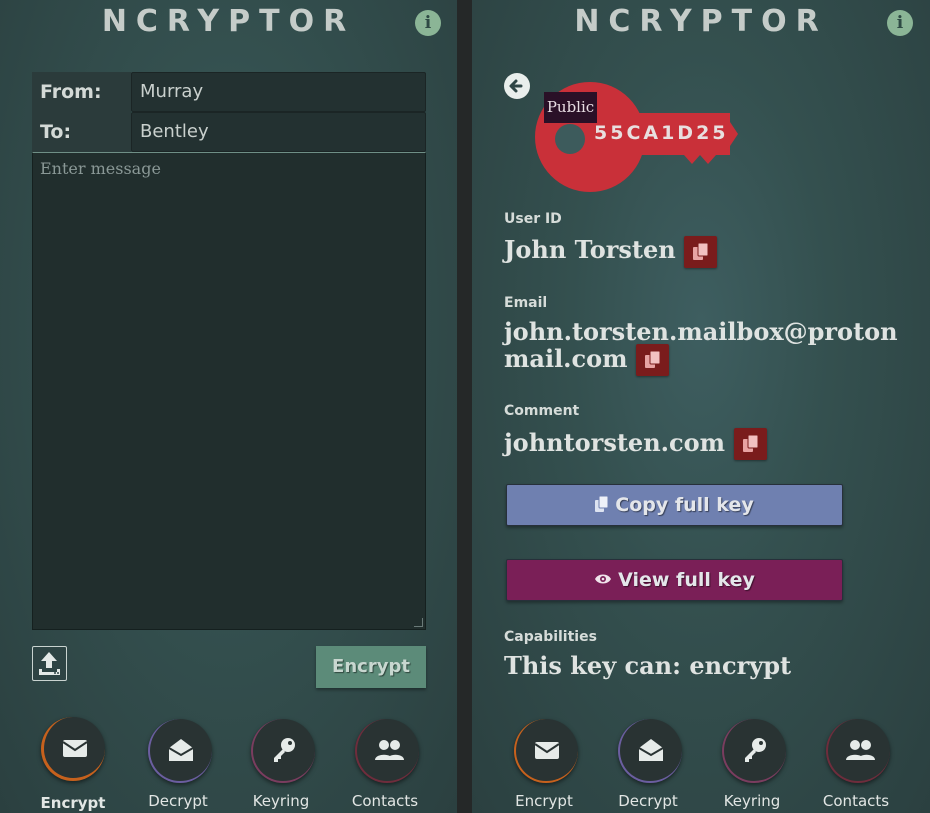 The image size is (930, 813). I want to click on to-label: To:, so click(81, 132).